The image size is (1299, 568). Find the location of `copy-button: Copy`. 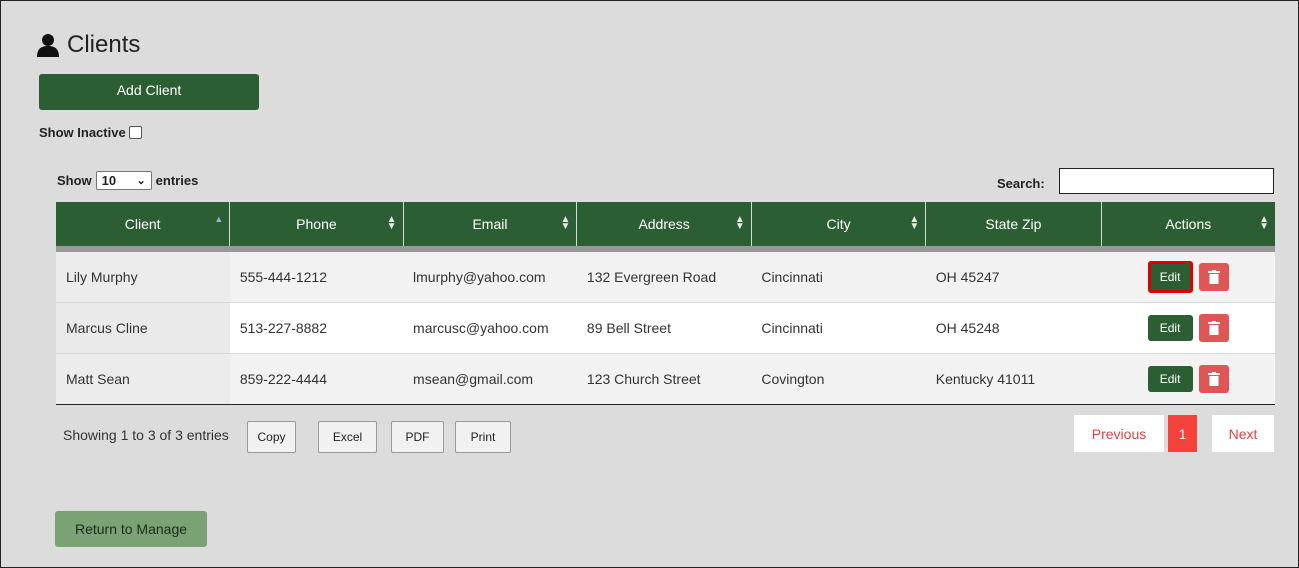

copy-button: Copy is located at coordinates (271, 437).